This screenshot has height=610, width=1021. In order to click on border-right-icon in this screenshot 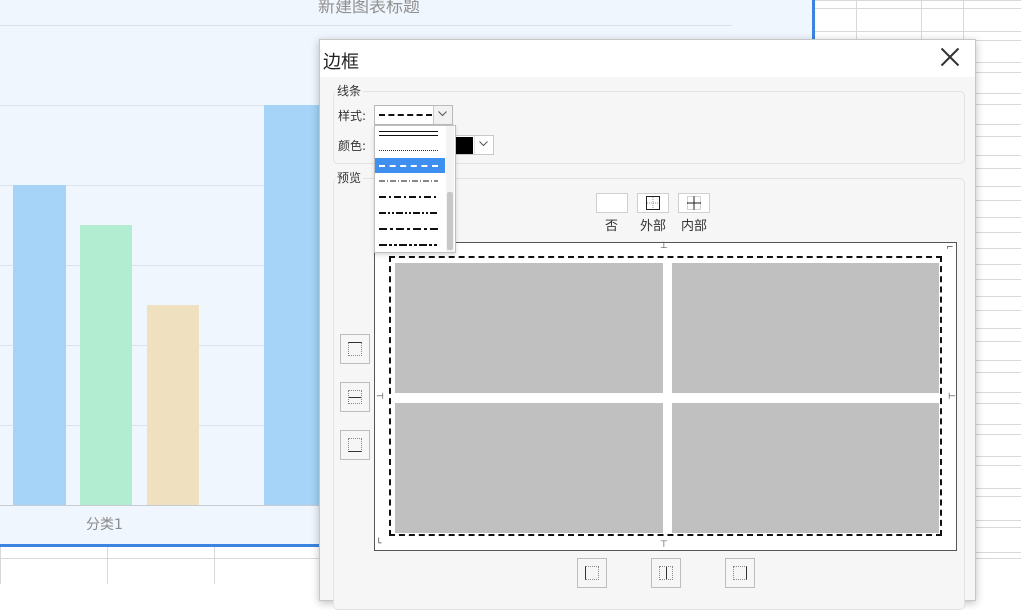, I will do `click(740, 573)`.